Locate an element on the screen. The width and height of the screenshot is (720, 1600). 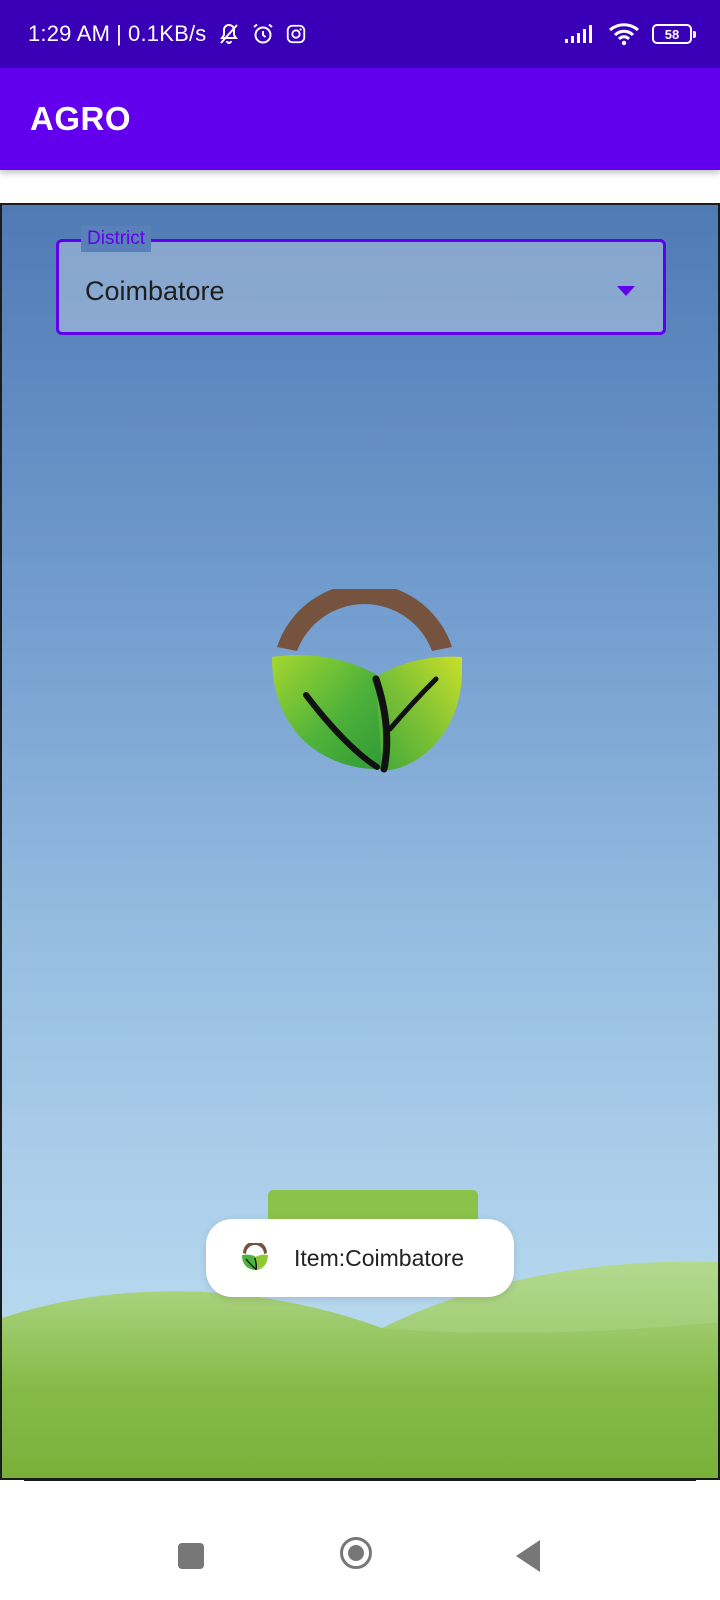
instagram-icon is located at coordinates (295, 34).